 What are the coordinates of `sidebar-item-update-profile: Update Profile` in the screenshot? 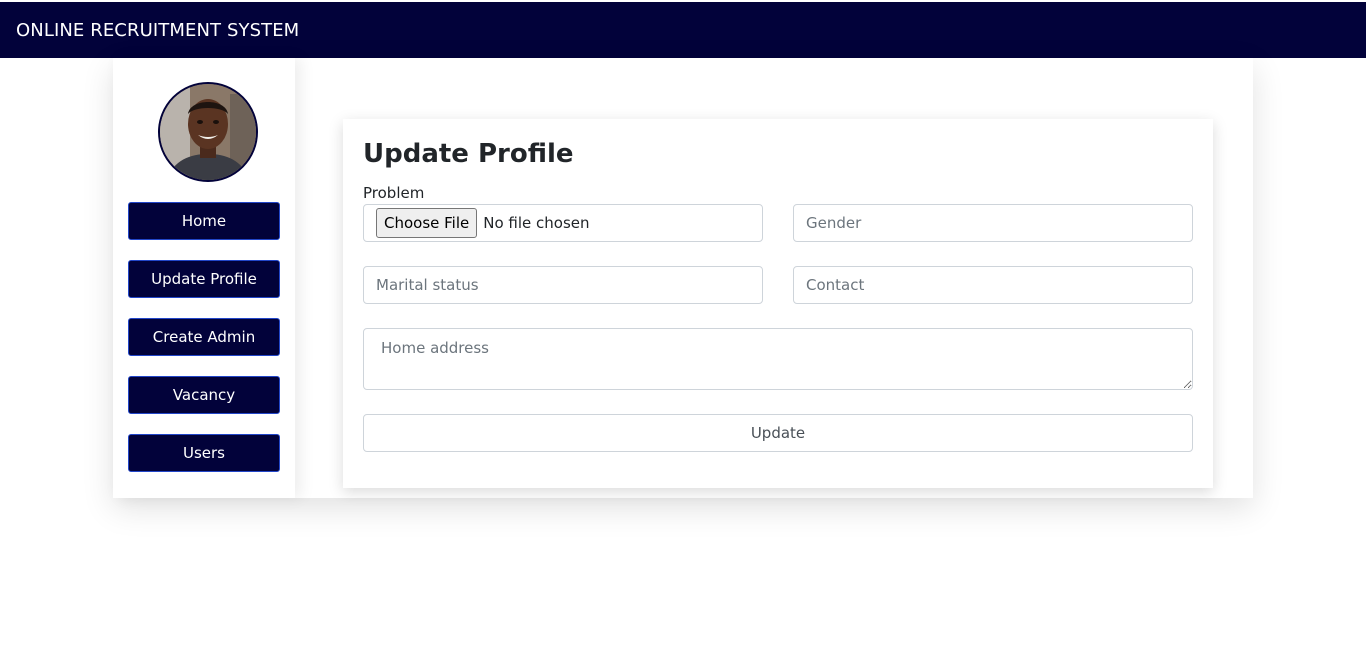 It's located at (204, 279).